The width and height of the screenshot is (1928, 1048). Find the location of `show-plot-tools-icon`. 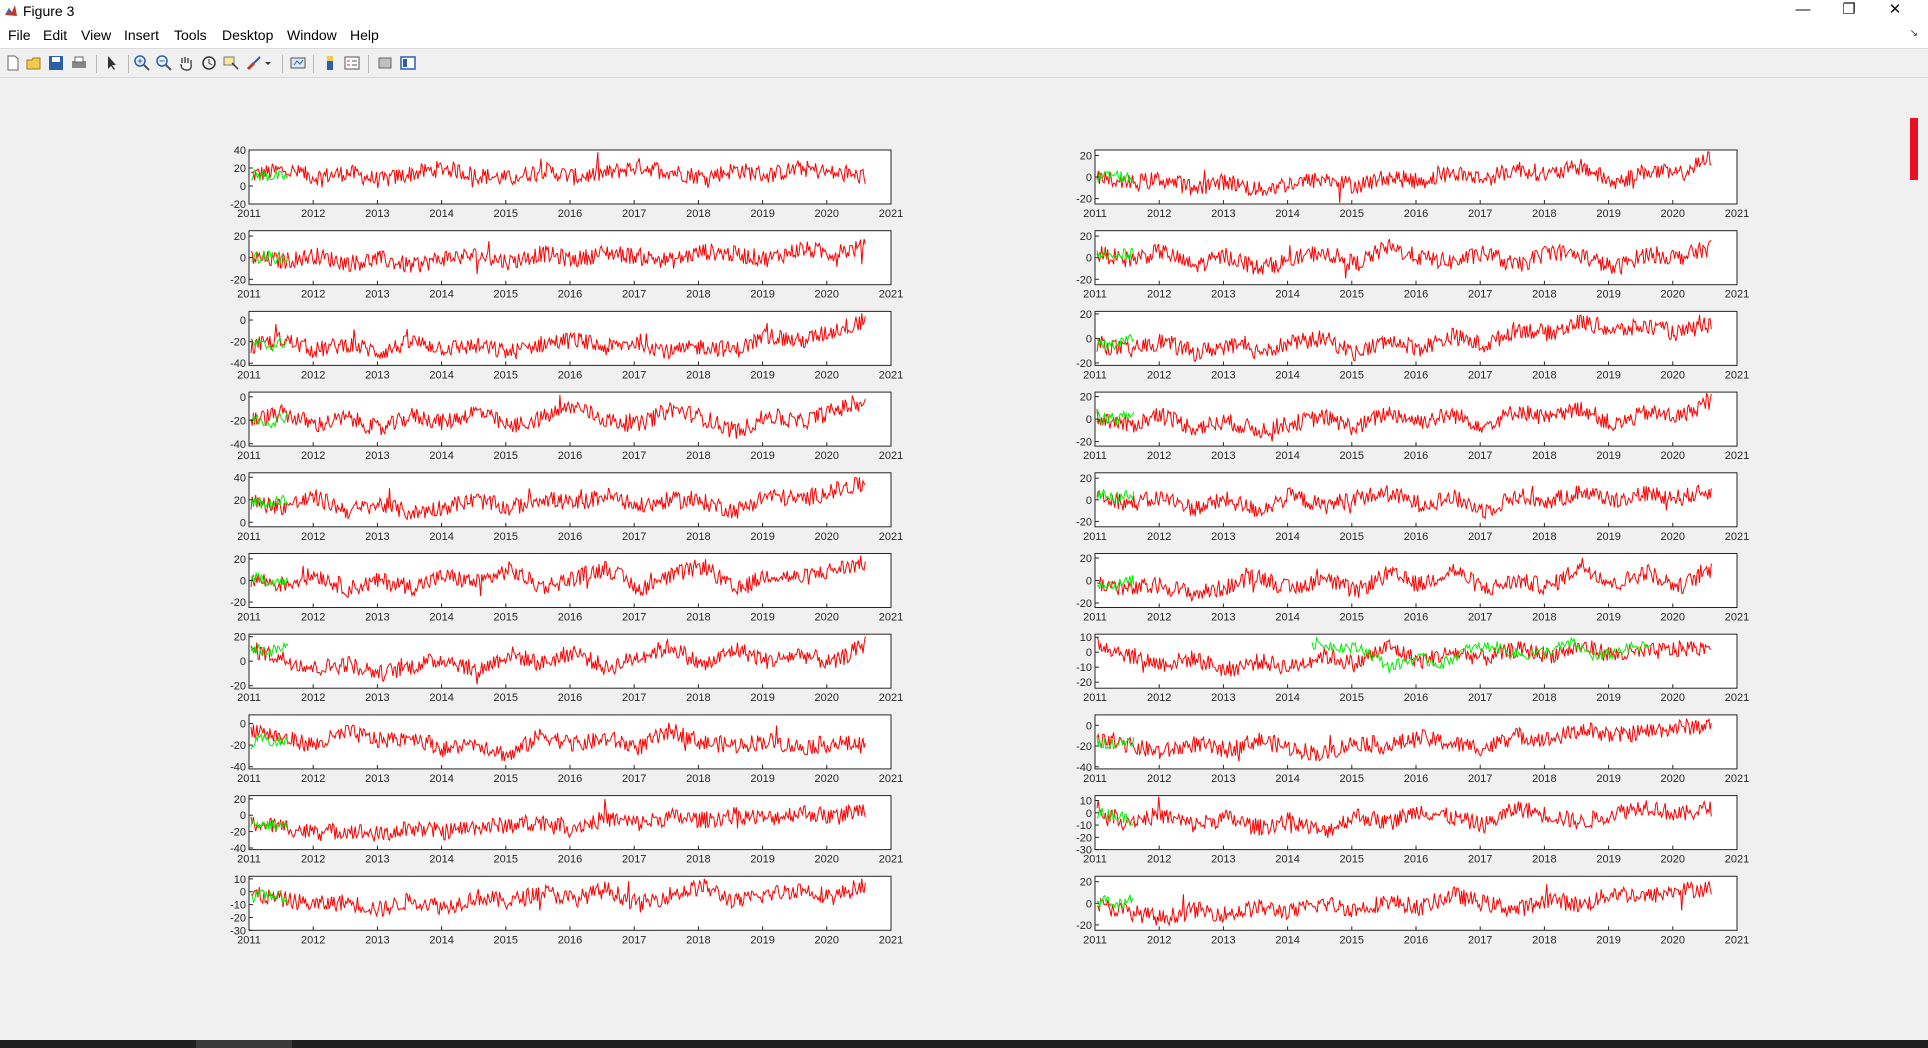

show-plot-tools-icon is located at coordinates (408, 63).